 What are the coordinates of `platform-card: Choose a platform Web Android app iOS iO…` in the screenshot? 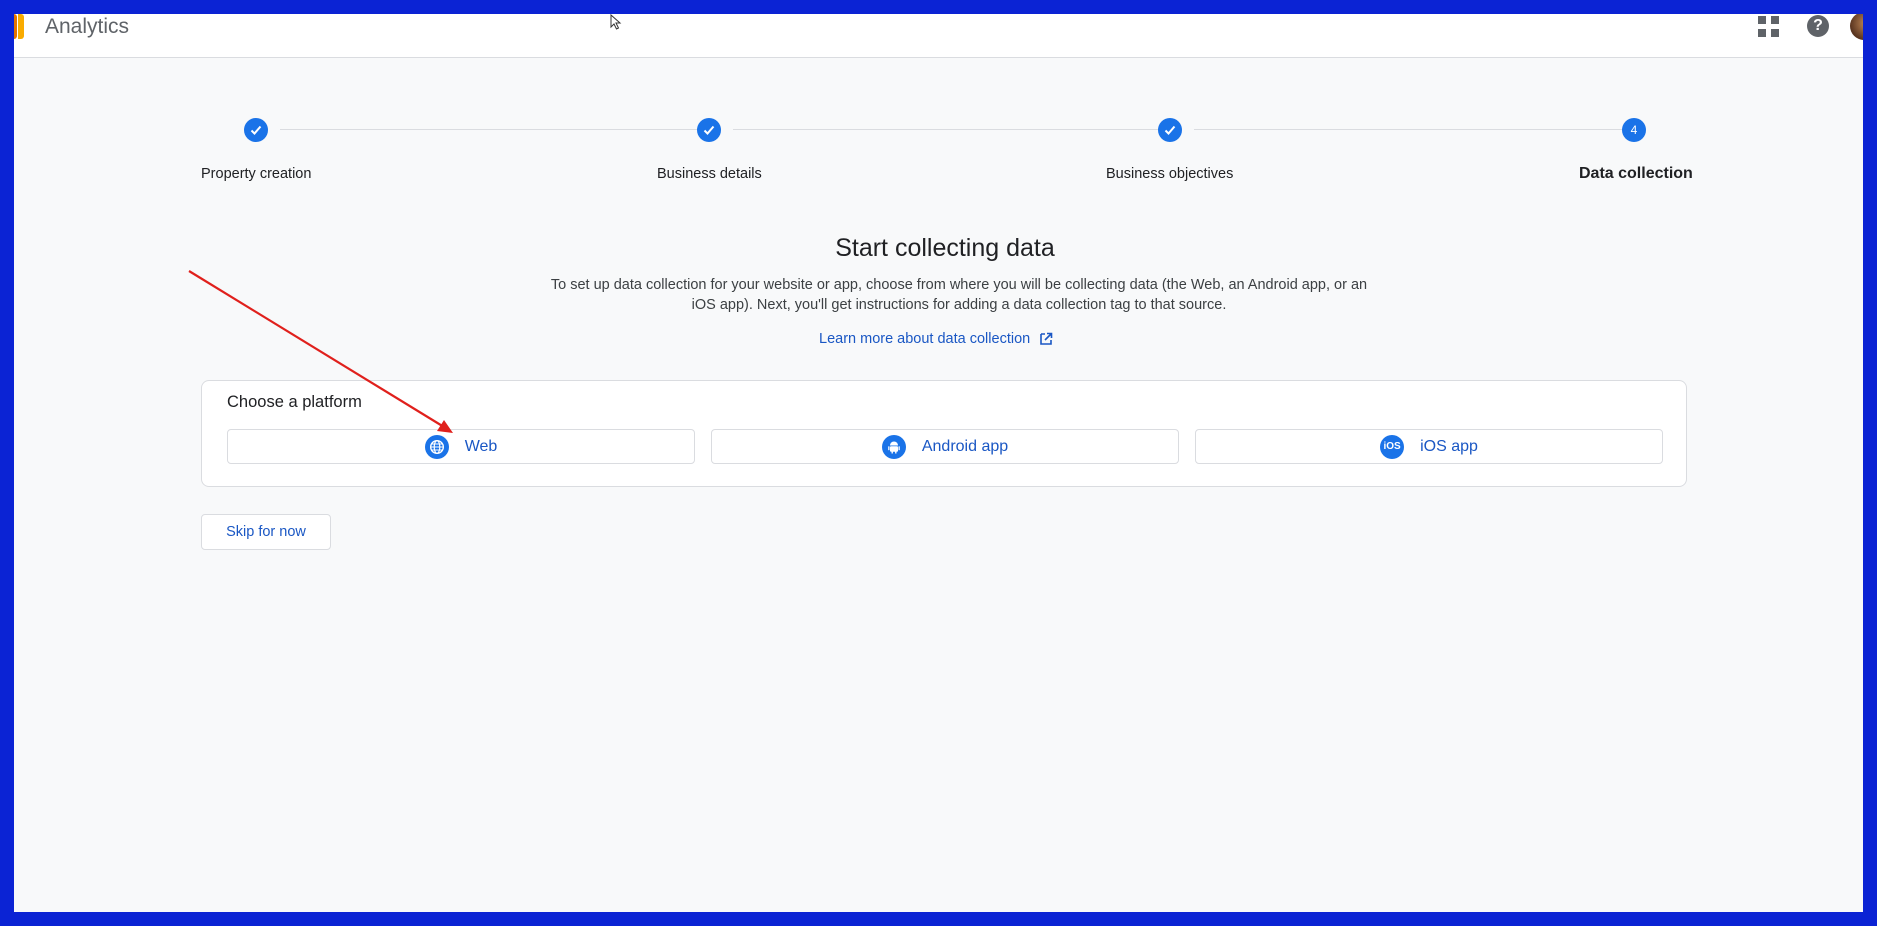 It's located at (944, 433).